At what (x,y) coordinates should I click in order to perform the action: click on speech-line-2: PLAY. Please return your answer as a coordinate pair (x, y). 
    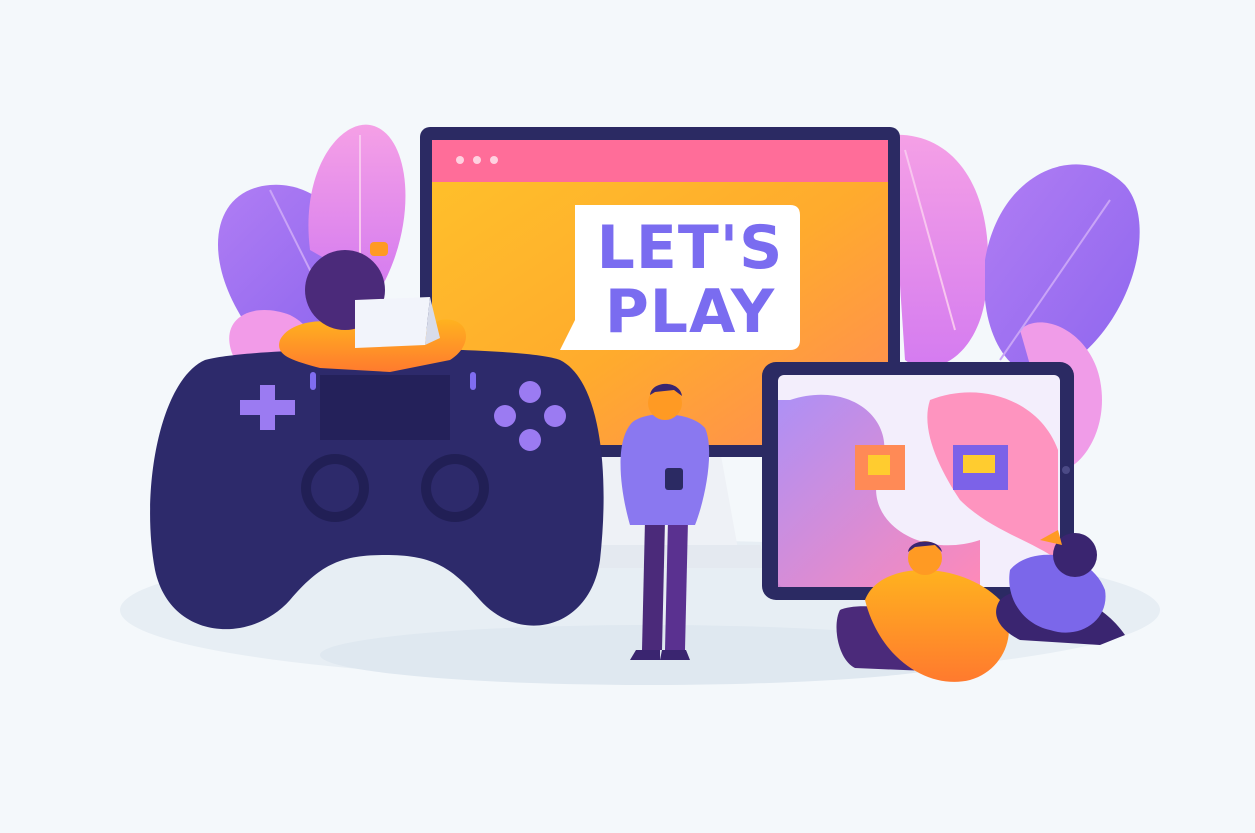
    Looking at the image, I should click on (690, 312).